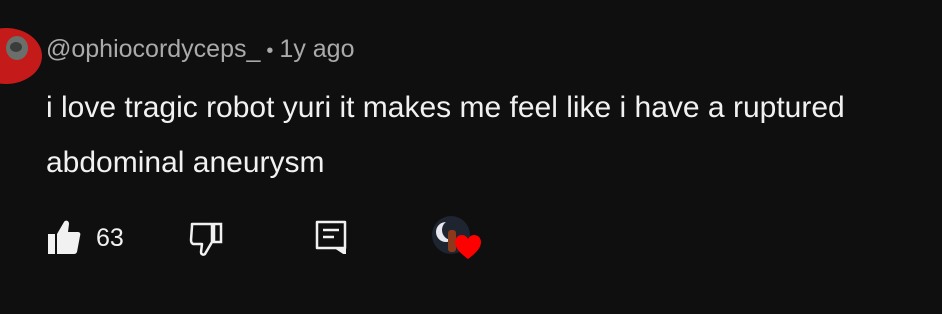 This screenshot has height=314, width=942. I want to click on dislike-button, so click(206, 238).